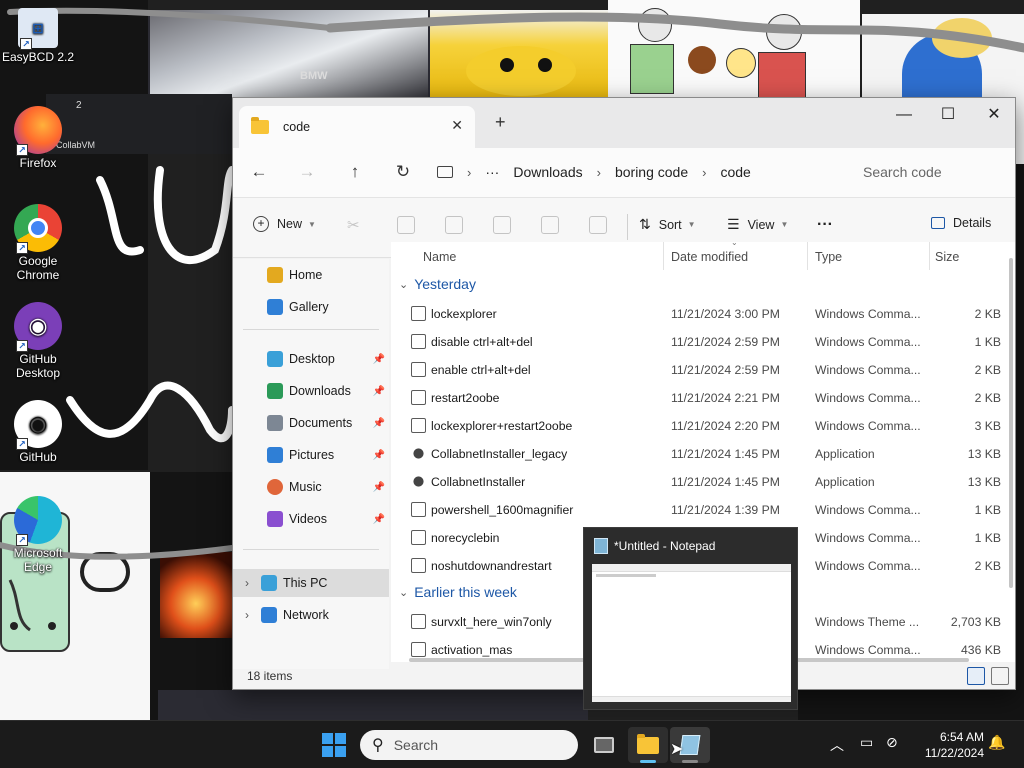  What do you see at coordinates (305, 487) in the screenshot?
I see `nav-item-label: Music` at bounding box center [305, 487].